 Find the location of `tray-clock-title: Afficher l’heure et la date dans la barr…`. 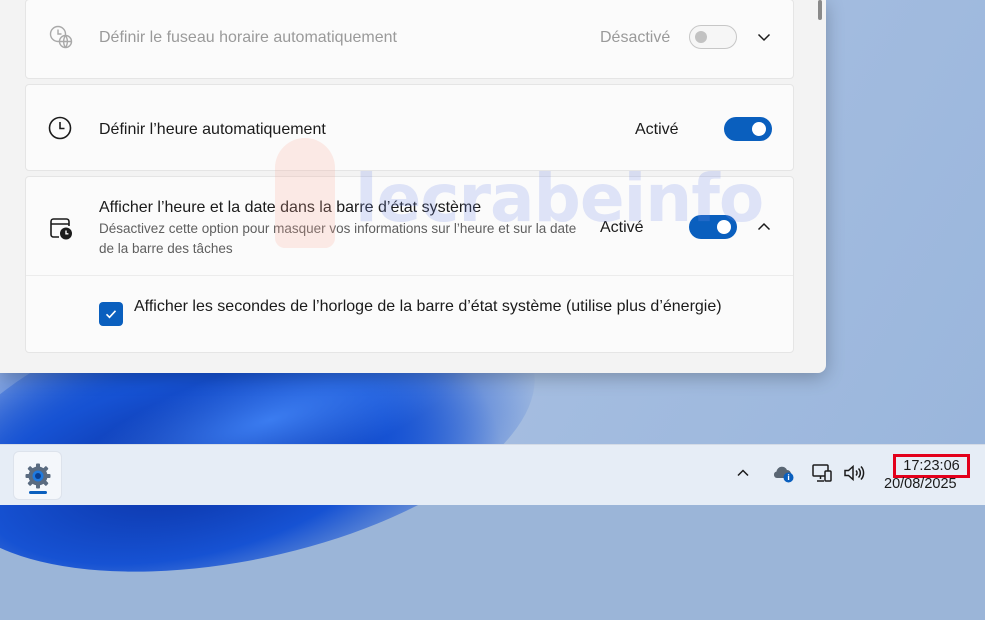

tray-clock-title: Afficher l’heure et la date dans la barr… is located at coordinates (290, 207).